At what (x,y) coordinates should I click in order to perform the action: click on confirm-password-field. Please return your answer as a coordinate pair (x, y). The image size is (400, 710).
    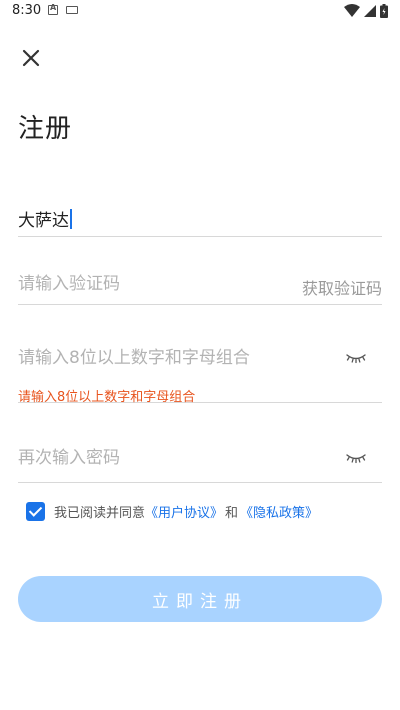
    Looking at the image, I should click on (200, 461).